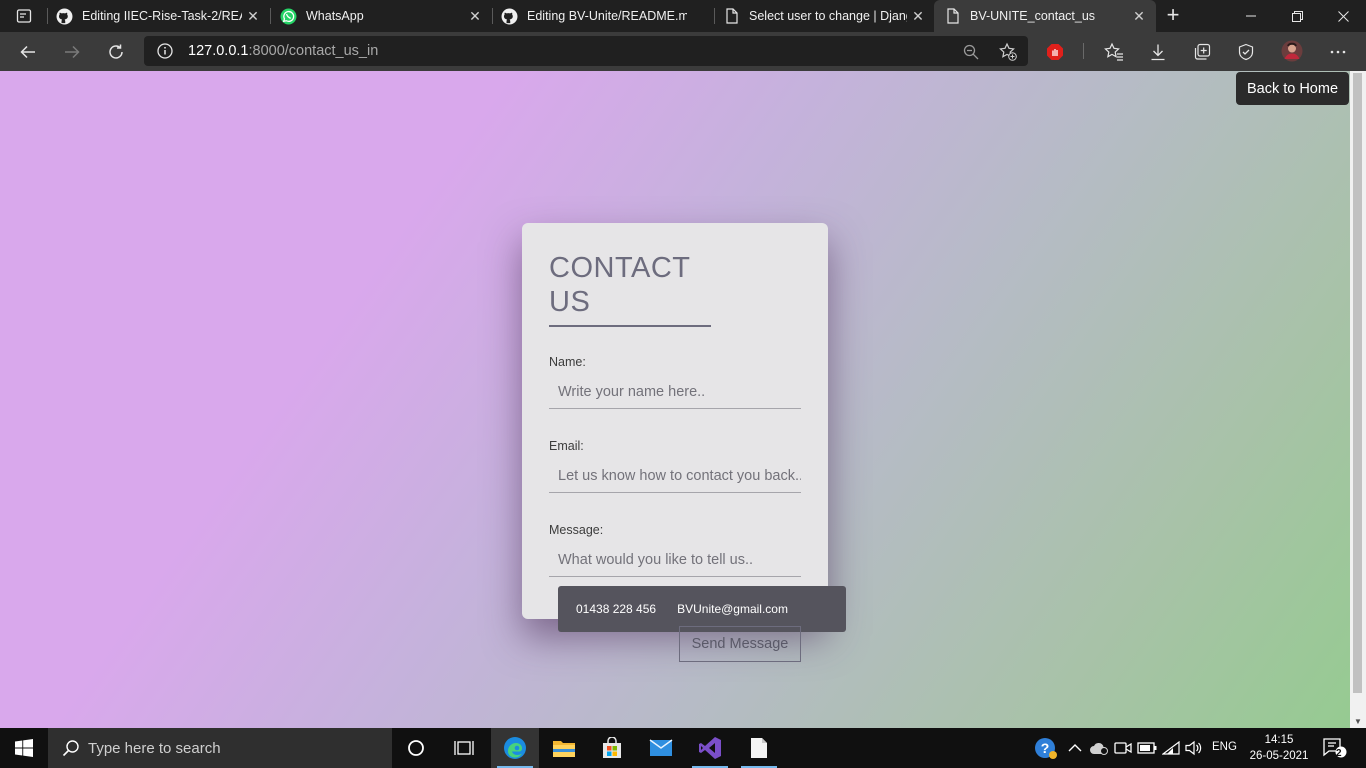  I want to click on tab-title: BV-UNITE_contact_us, so click(1033, 16).